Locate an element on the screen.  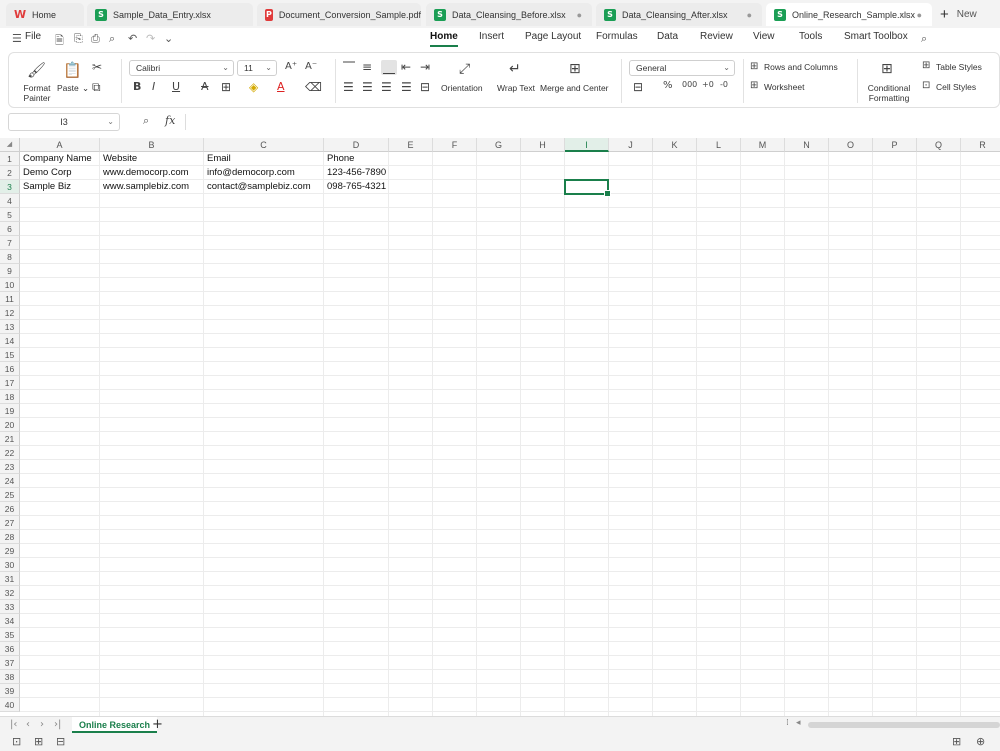
row-header-30: 30 is located at coordinates (10, 565).